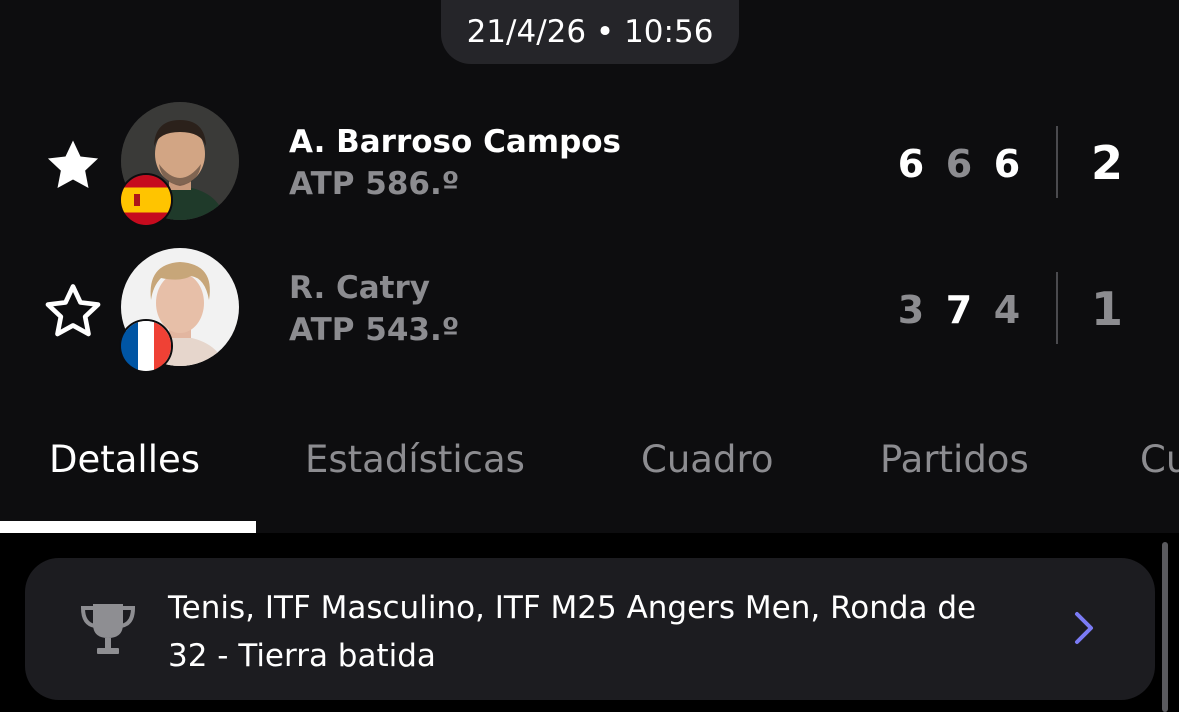 Image resolution: width=1179 pixels, height=712 pixels. Describe the element at coordinates (1007, 310) in the screenshot. I see `set-score: 4` at that location.